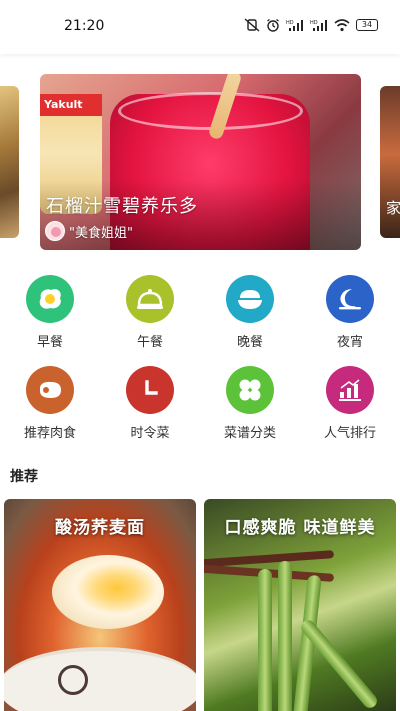 The width and height of the screenshot is (400, 711). Describe the element at coordinates (101, 233) in the screenshot. I see `author-name: "美食姐姐"` at that location.